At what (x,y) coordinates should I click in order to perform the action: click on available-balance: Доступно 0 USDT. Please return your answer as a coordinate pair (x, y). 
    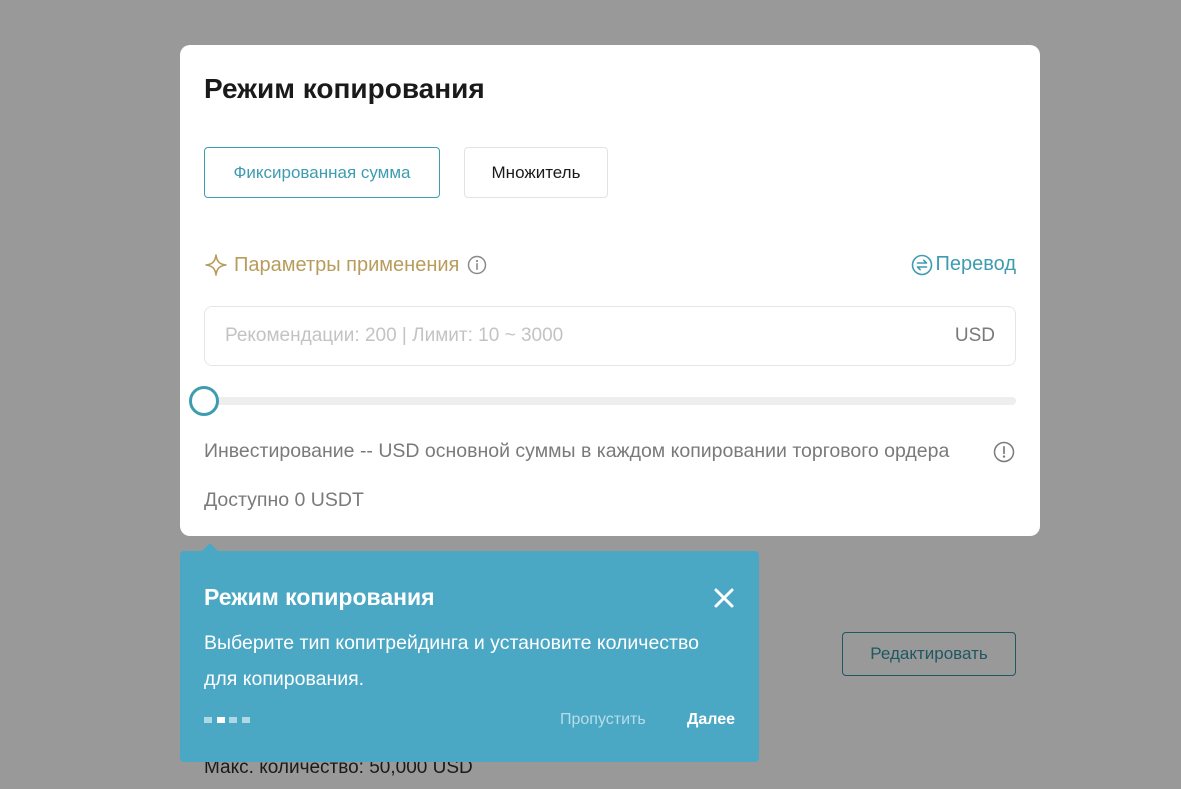
    Looking at the image, I should click on (284, 500).